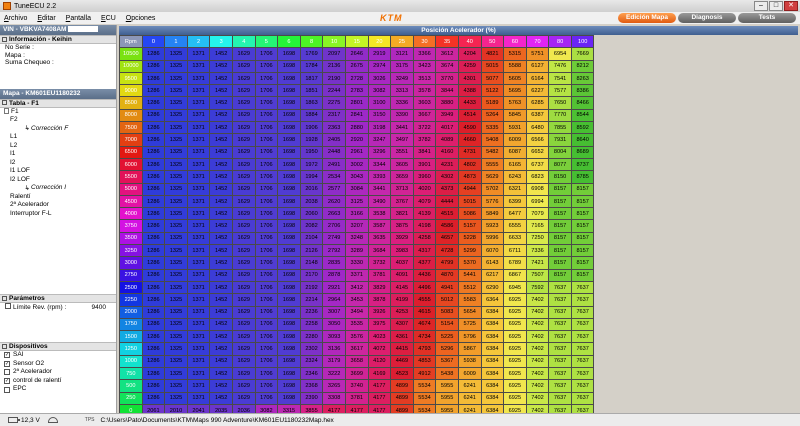 The height and width of the screenshot is (426, 800). Describe the element at coordinates (447, 140) in the screenshot. I see `map-cell: 4089` at that location.